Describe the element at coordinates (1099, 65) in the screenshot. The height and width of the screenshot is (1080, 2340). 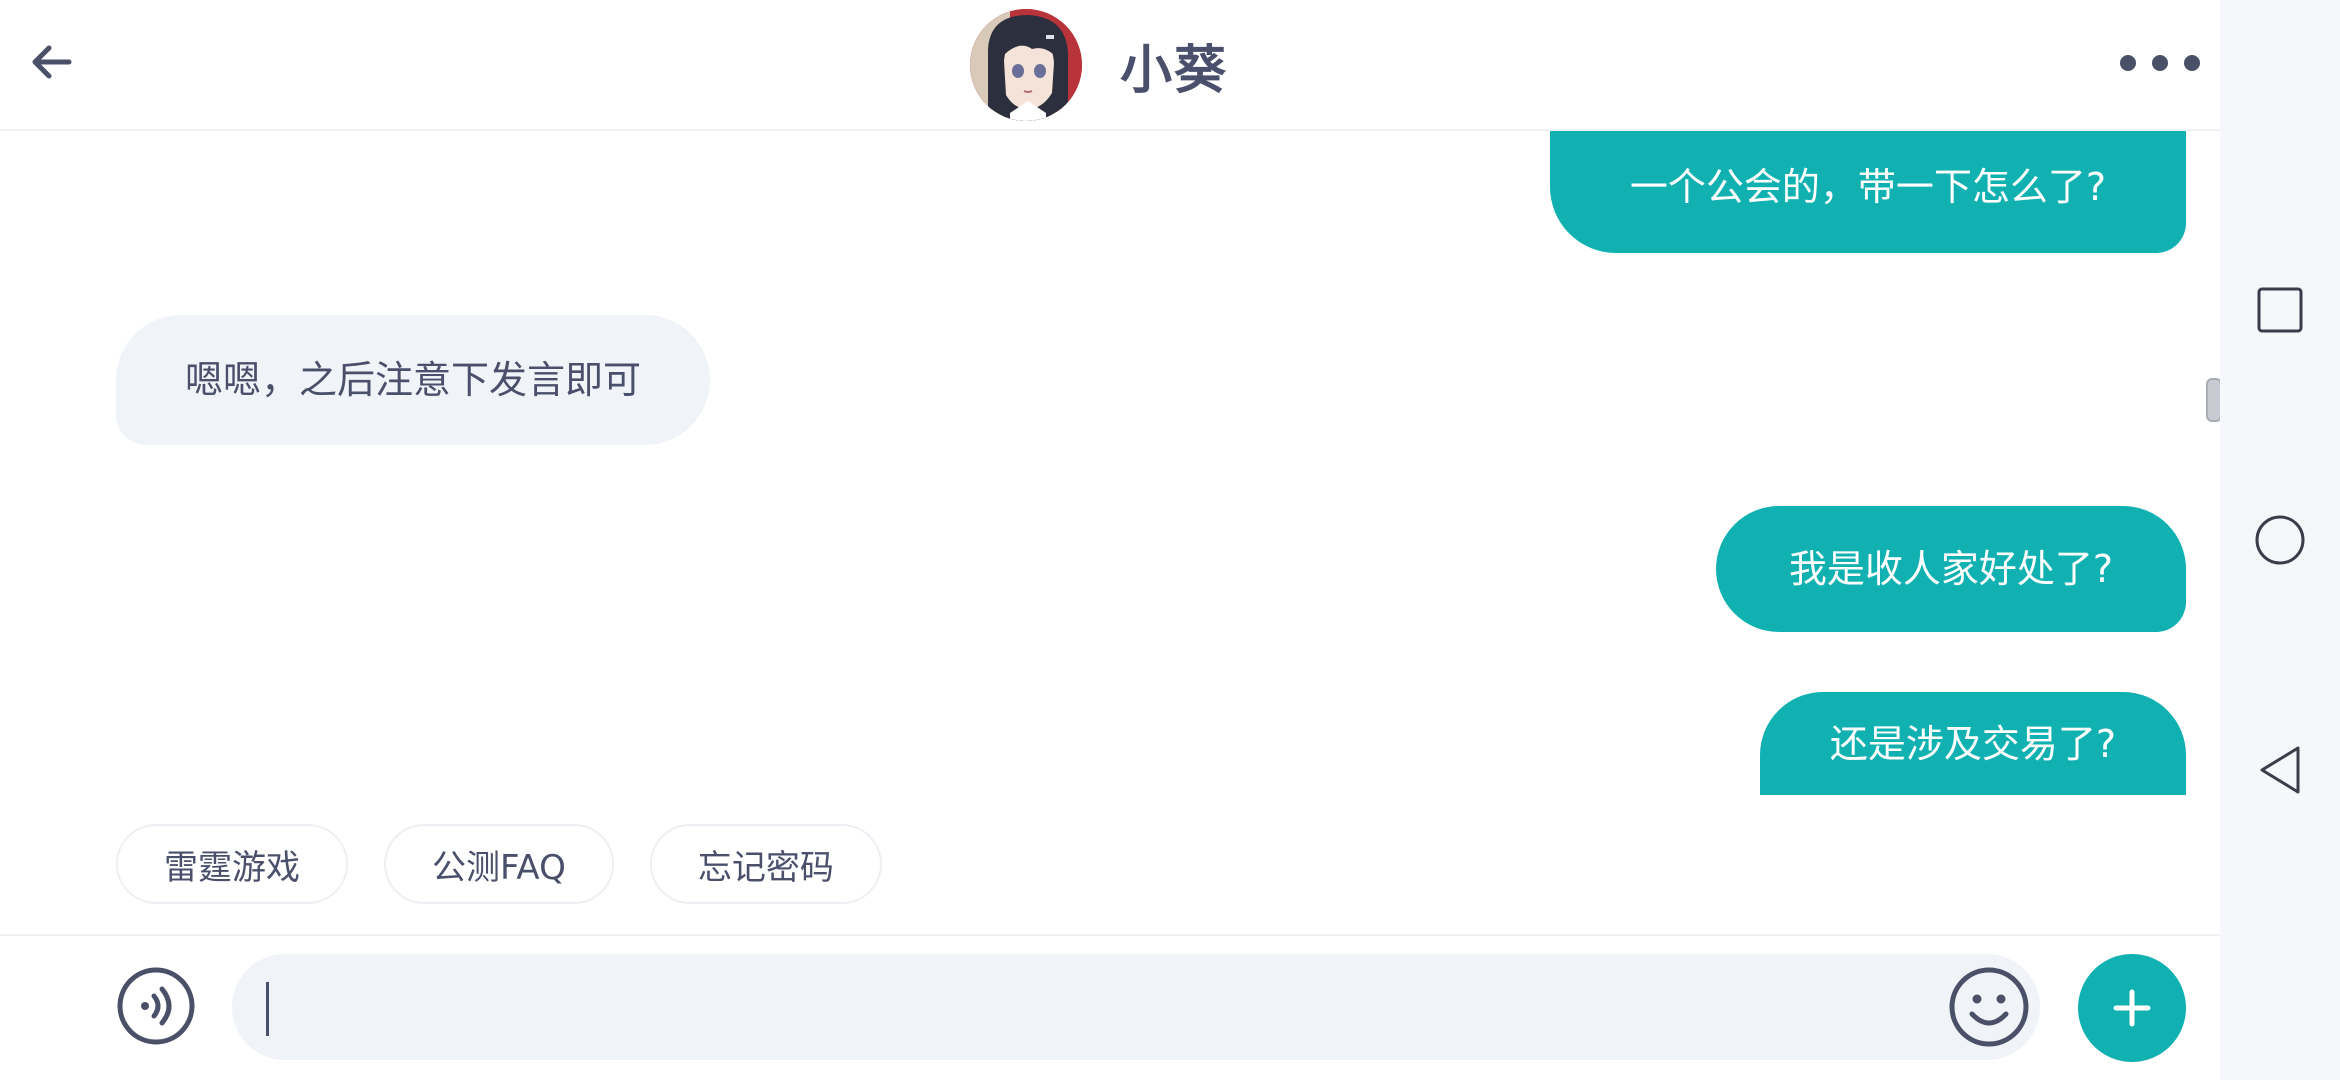
I see `chat-title-group: 小葵` at that location.